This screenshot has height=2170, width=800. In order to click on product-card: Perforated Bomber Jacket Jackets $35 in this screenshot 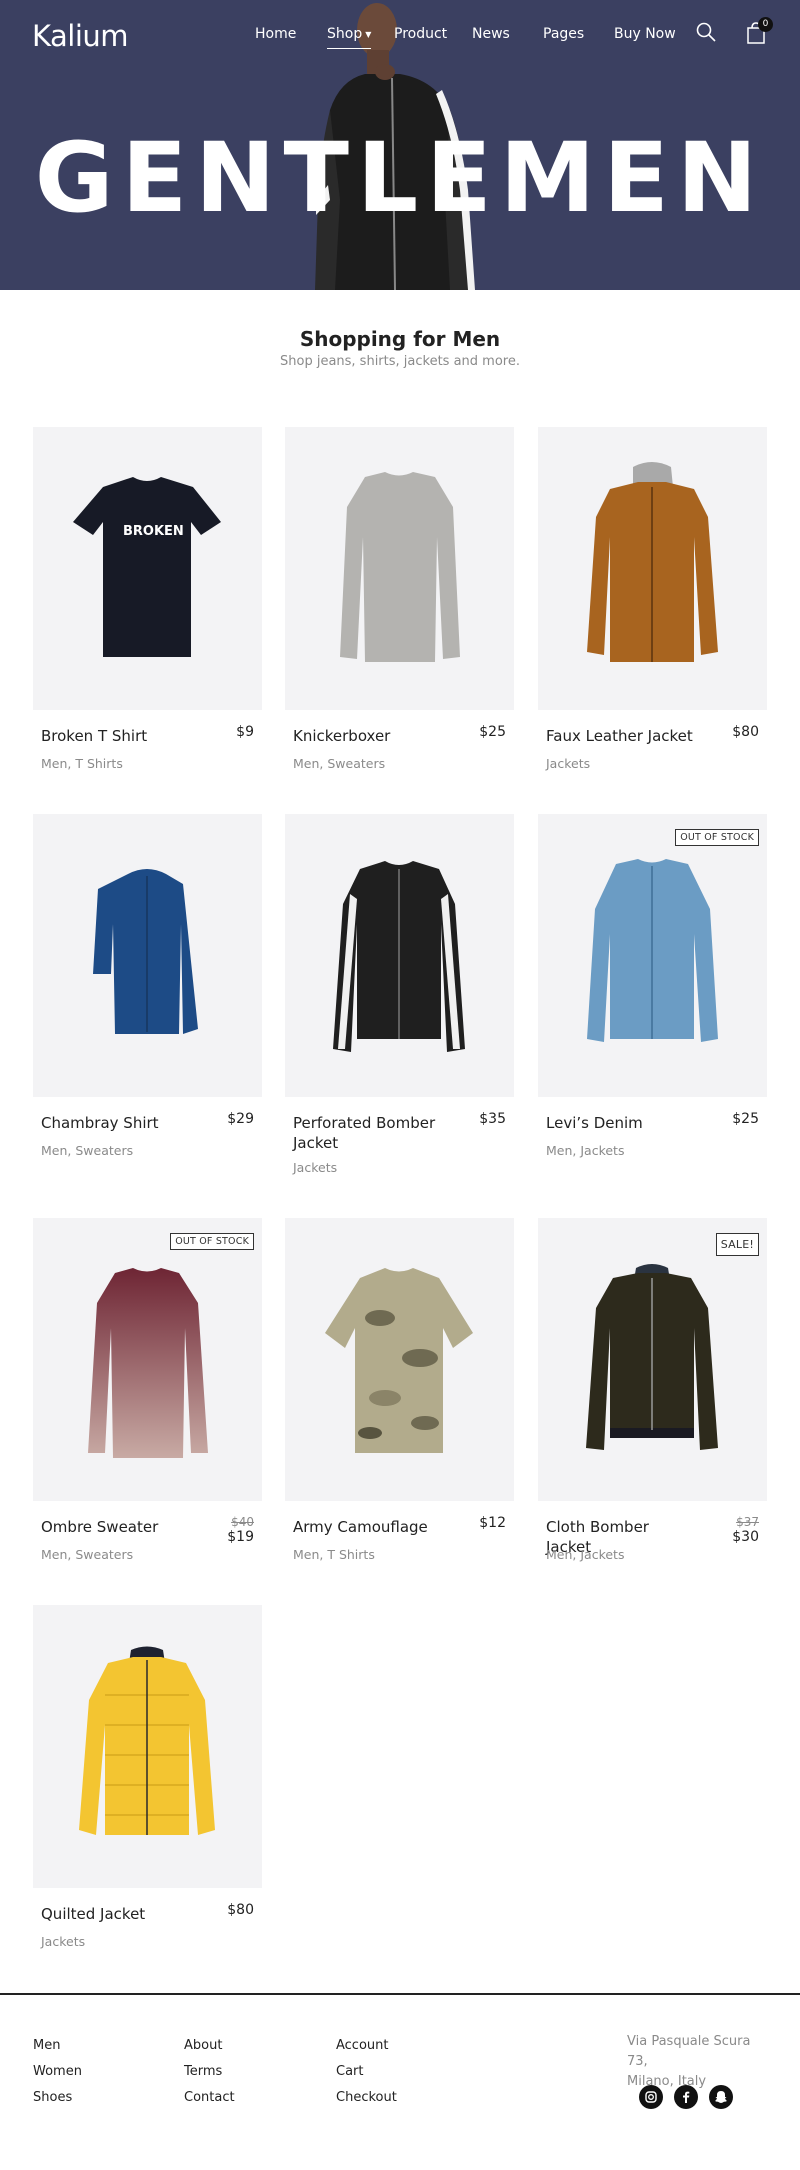, I will do `click(399, 994)`.